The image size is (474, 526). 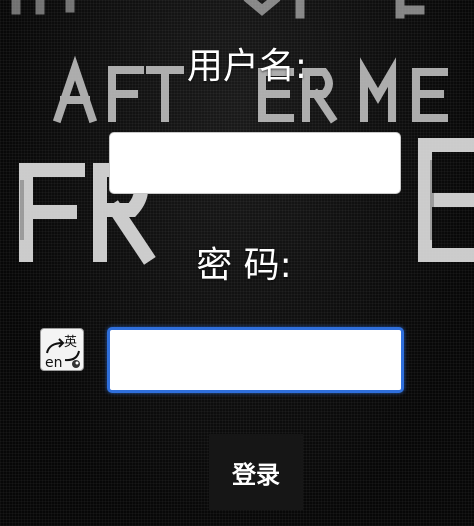 I want to click on ime-switch-icon: 英 en, so click(x=62, y=349).